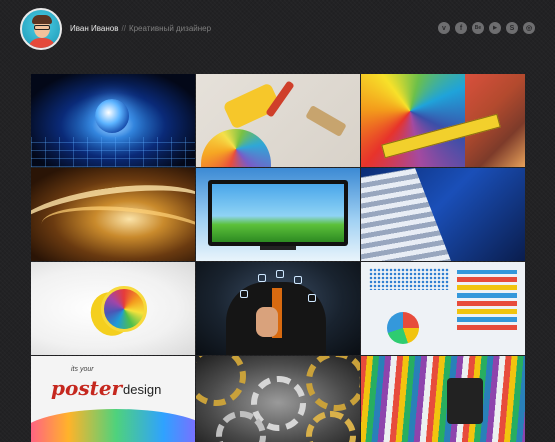 The image size is (555, 442). Describe the element at coordinates (113, 425) in the screenshot. I see `color-wave-image` at that location.